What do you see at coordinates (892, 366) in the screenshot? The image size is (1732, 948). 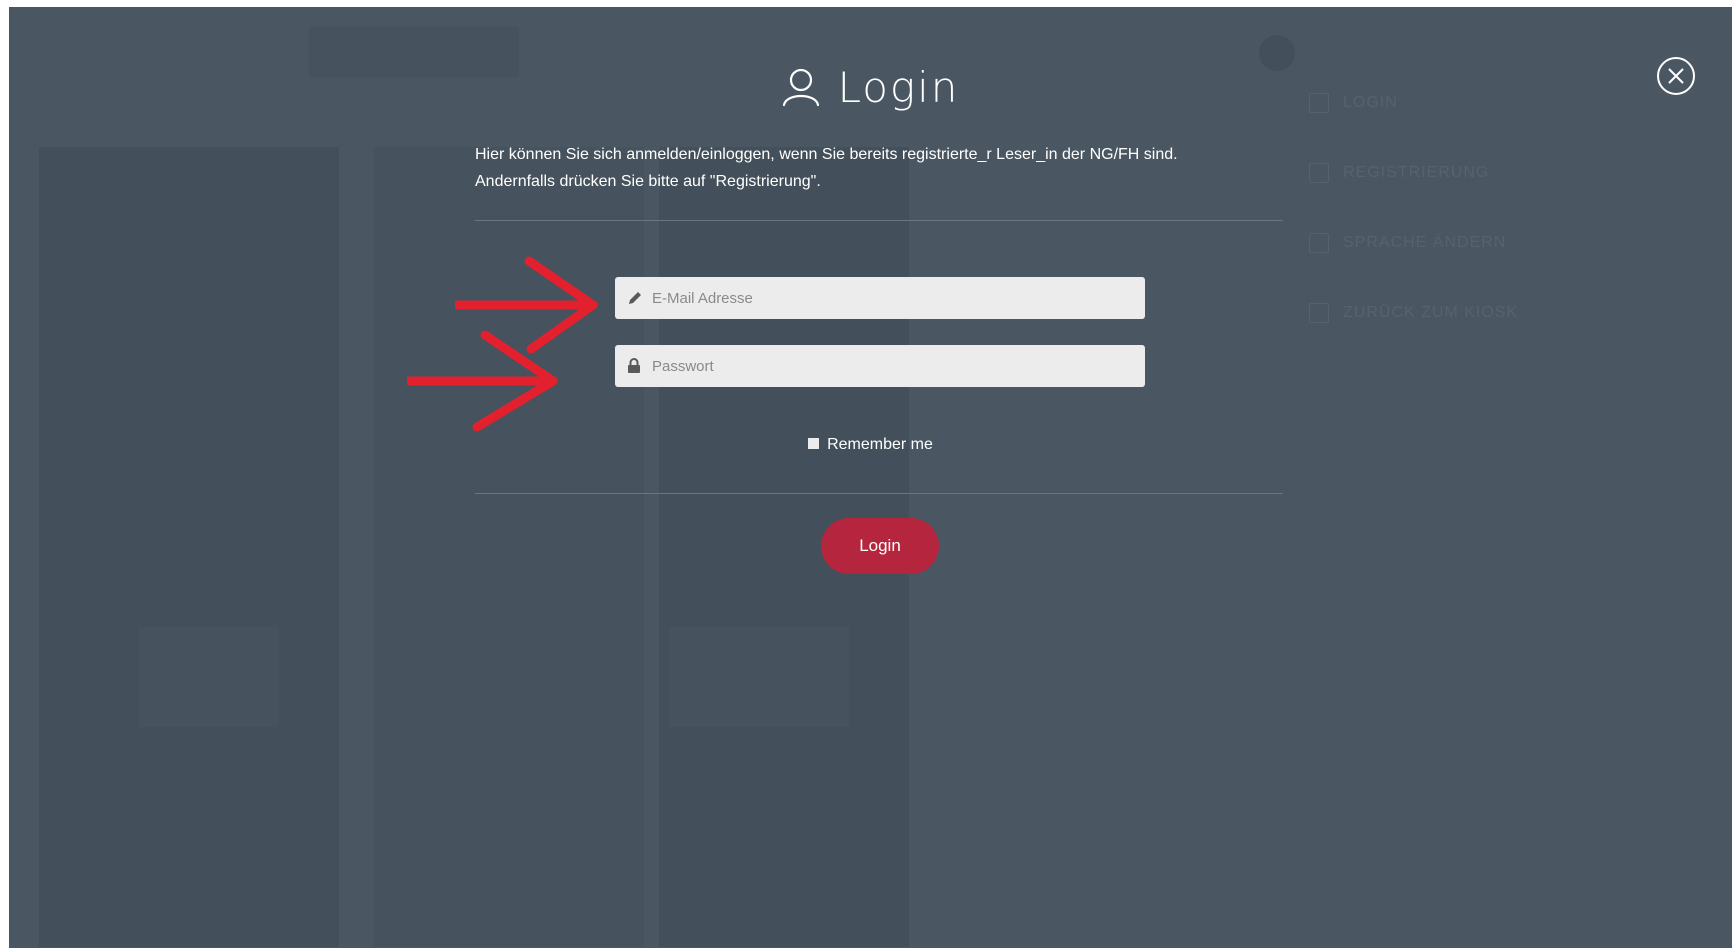 I see `password-input` at bounding box center [892, 366].